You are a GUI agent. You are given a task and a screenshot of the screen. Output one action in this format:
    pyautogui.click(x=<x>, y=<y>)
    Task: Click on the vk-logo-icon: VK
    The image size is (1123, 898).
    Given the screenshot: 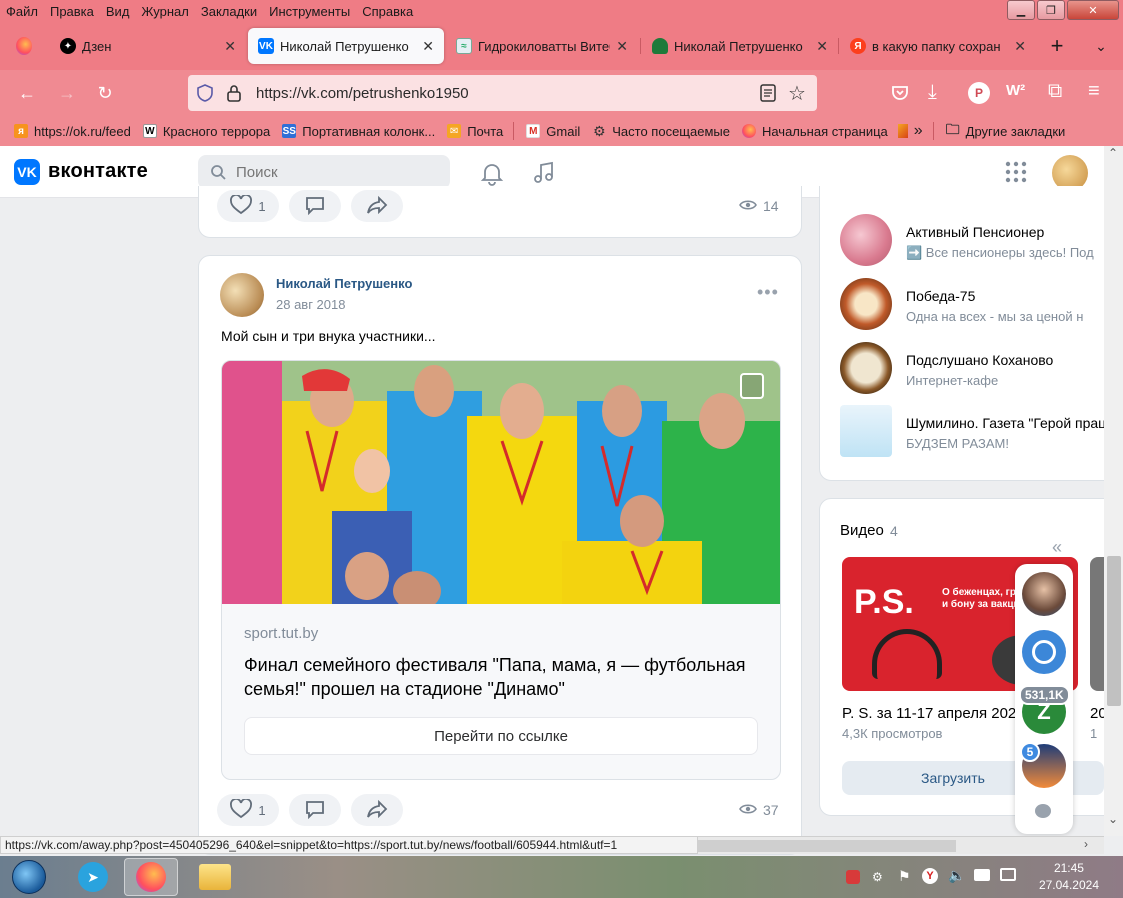 What is the action you would take?
    pyautogui.click(x=27, y=172)
    